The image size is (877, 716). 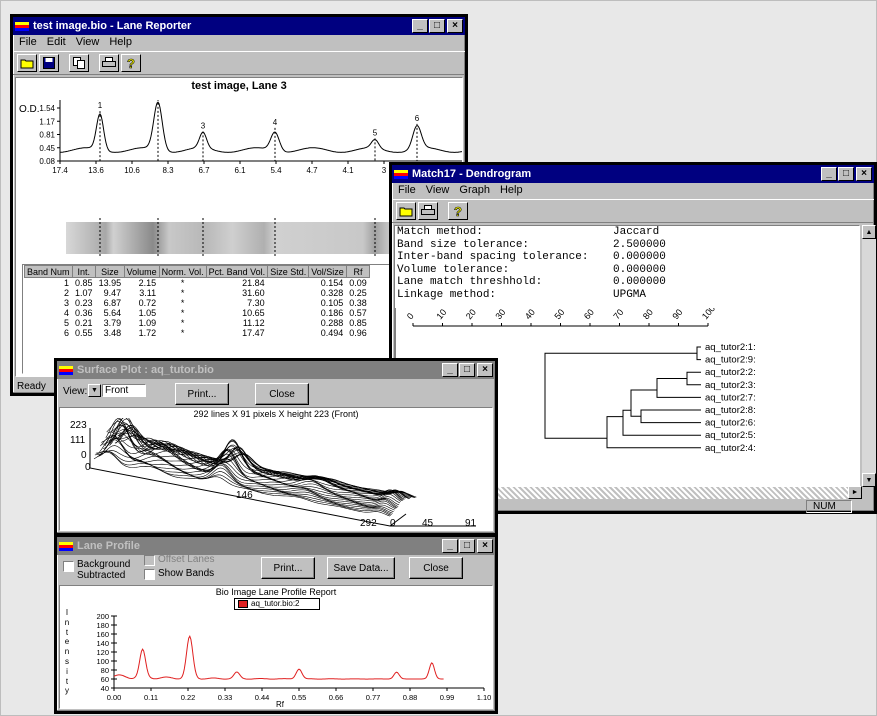 What do you see at coordinates (332, 303) in the screenshot?
I see `table-cell: 0.105` at bounding box center [332, 303].